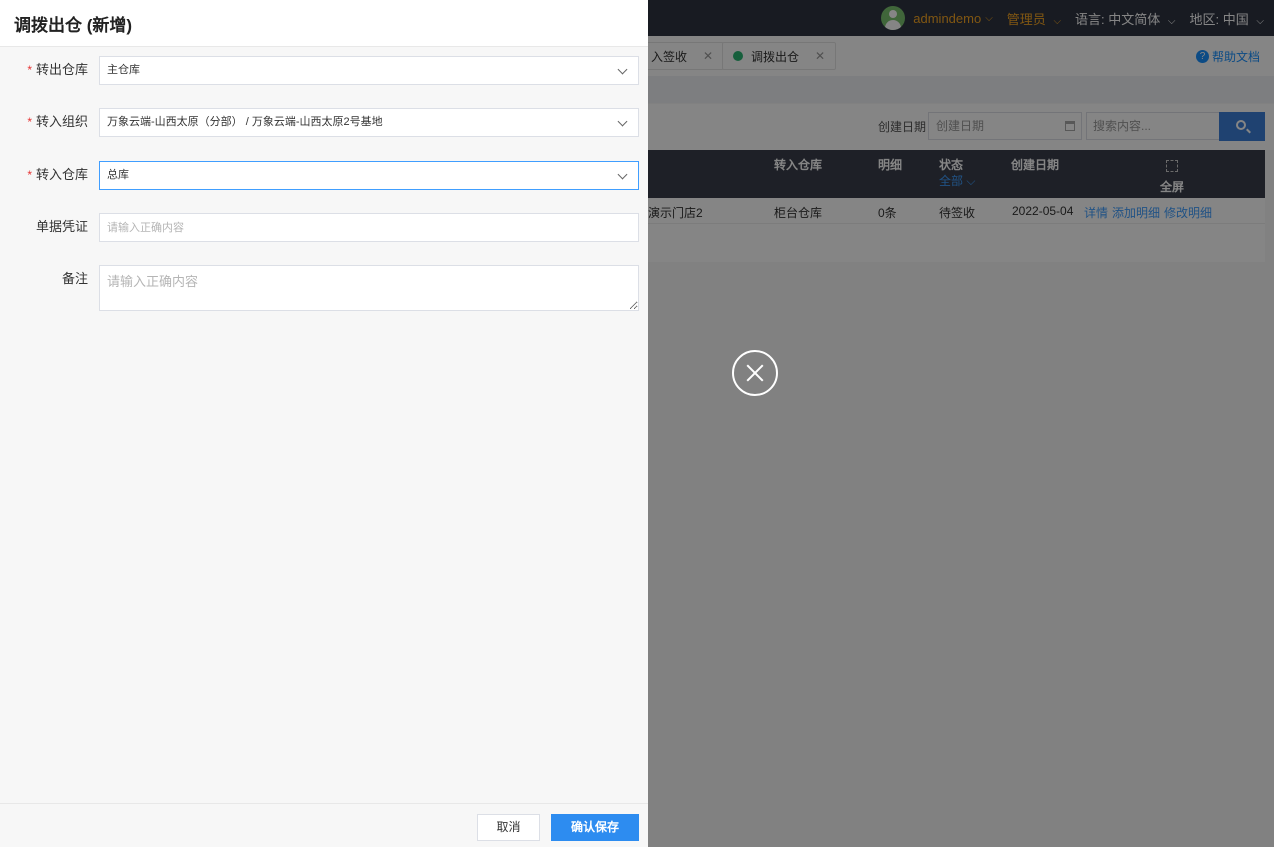 The width and height of the screenshot is (1274, 847). Describe the element at coordinates (61, 226) in the screenshot. I see `field-label: 单据凭证` at that location.